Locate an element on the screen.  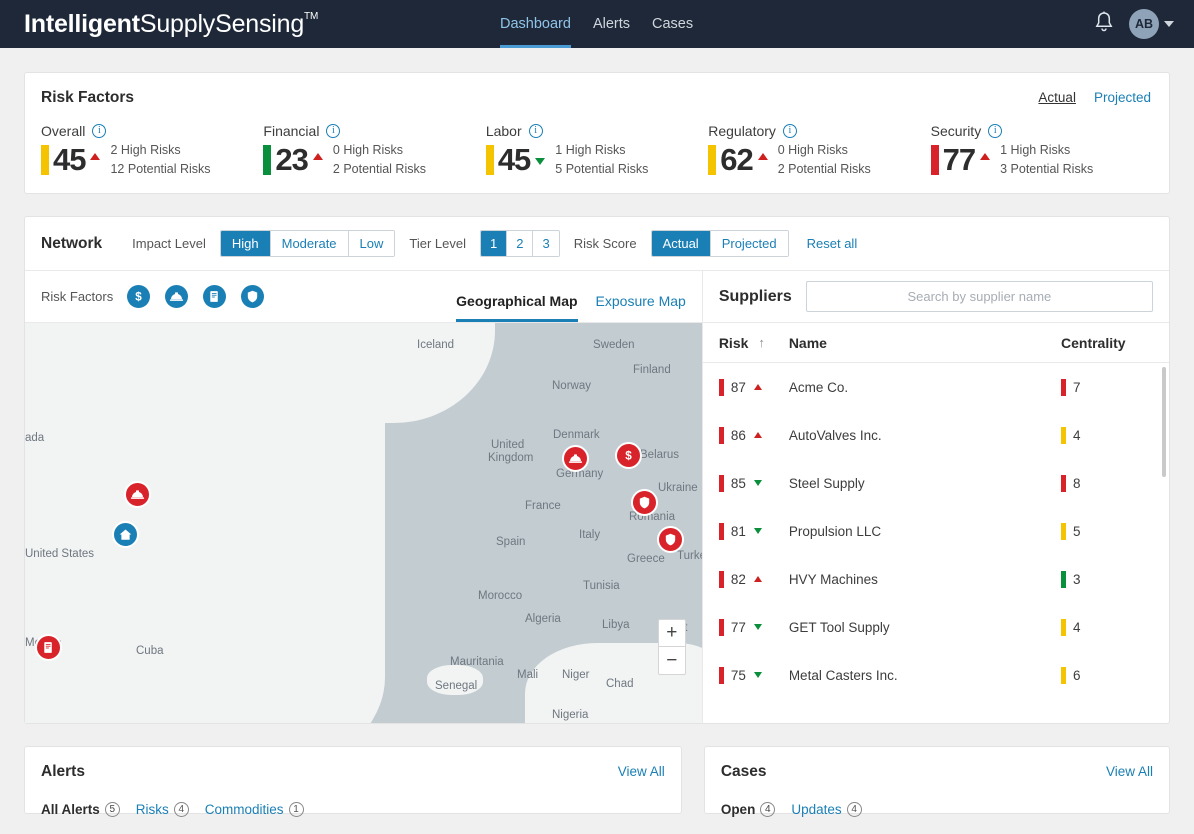
risk-score-value: 62 is located at coordinates (736, 159).